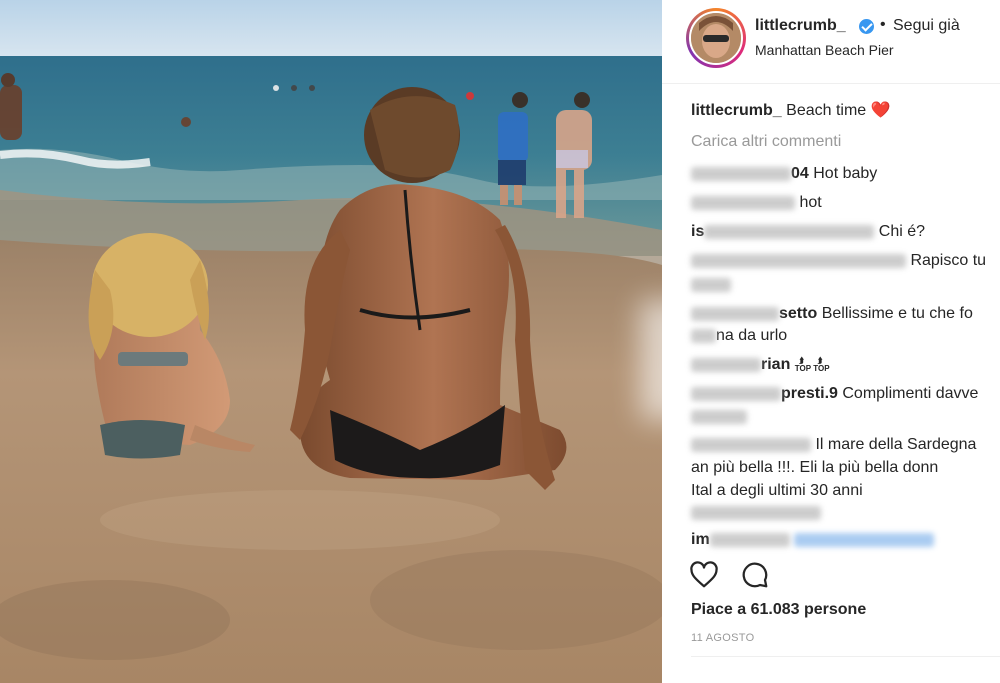 This screenshot has width=1000, height=683. What do you see at coordinates (809, 393) in the screenshot?
I see `comment-username: presti.9` at bounding box center [809, 393].